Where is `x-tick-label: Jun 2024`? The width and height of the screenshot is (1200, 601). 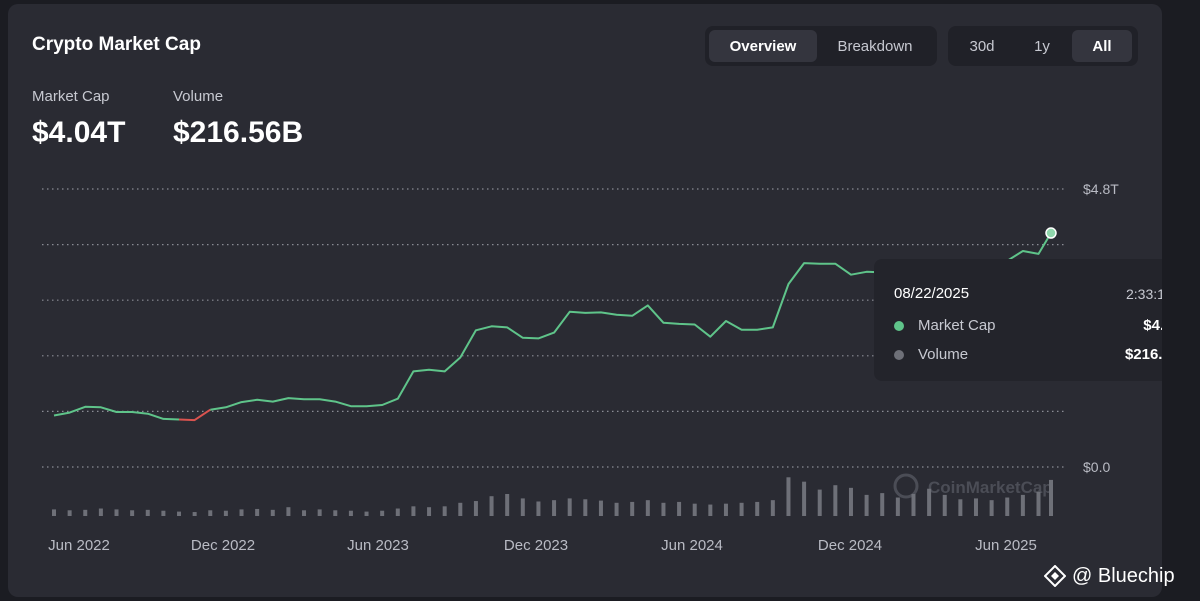
x-tick-label: Jun 2024 is located at coordinates (692, 545).